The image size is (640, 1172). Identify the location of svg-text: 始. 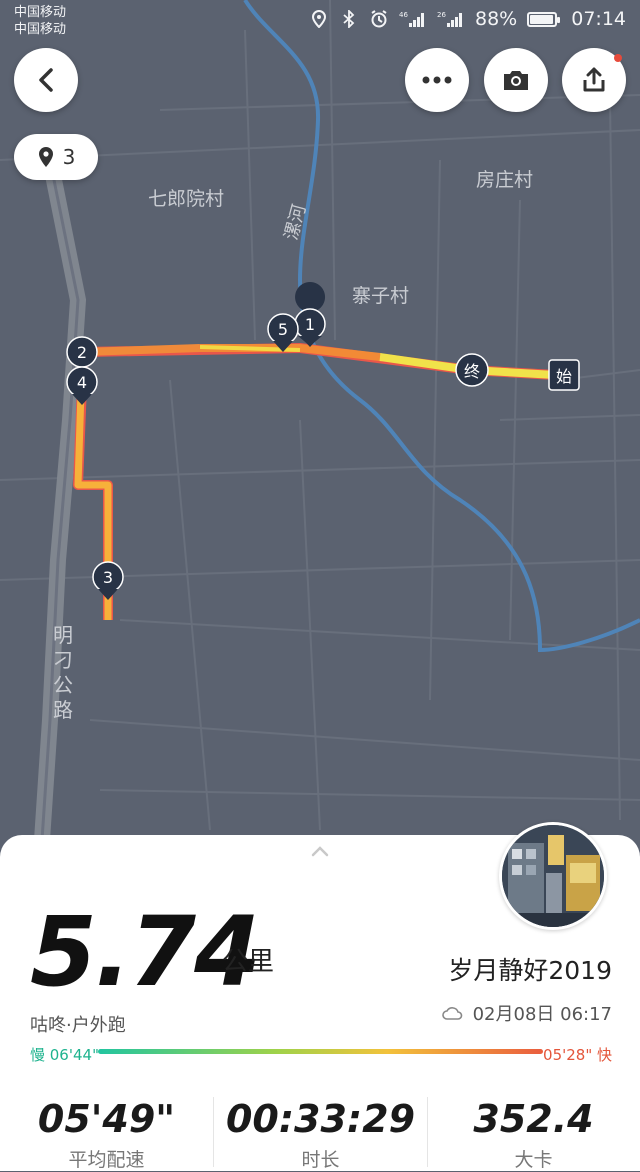
(564, 376).